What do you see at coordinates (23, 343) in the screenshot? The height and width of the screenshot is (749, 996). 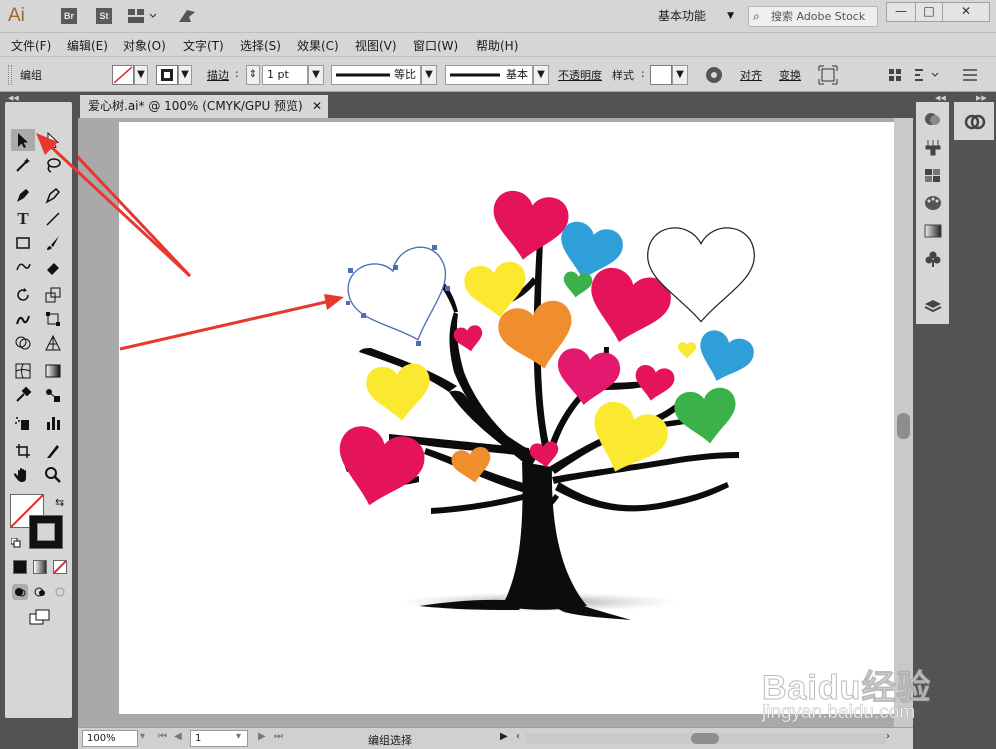 I see `shape-builder-tool-icon` at bounding box center [23, 343].